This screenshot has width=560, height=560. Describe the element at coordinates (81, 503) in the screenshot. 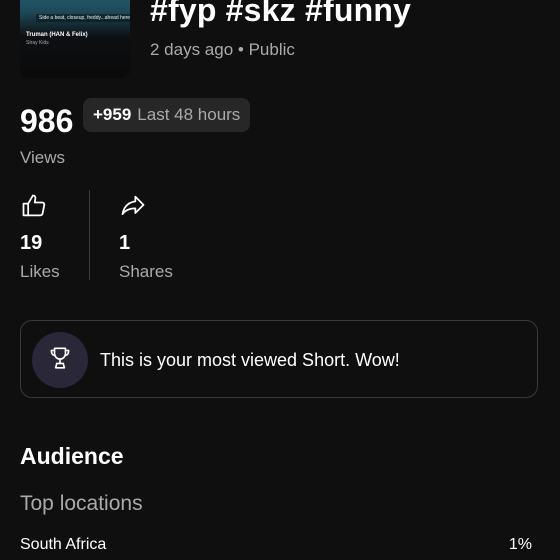

I see `top-locations-heading: Top locations` at that location.